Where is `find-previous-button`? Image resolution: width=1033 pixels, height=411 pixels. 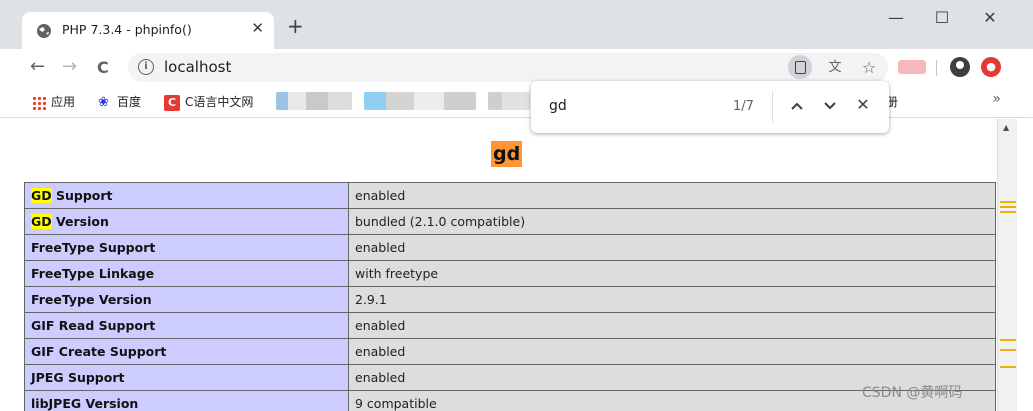 find-previous-button is located at coordinates (797, 105).